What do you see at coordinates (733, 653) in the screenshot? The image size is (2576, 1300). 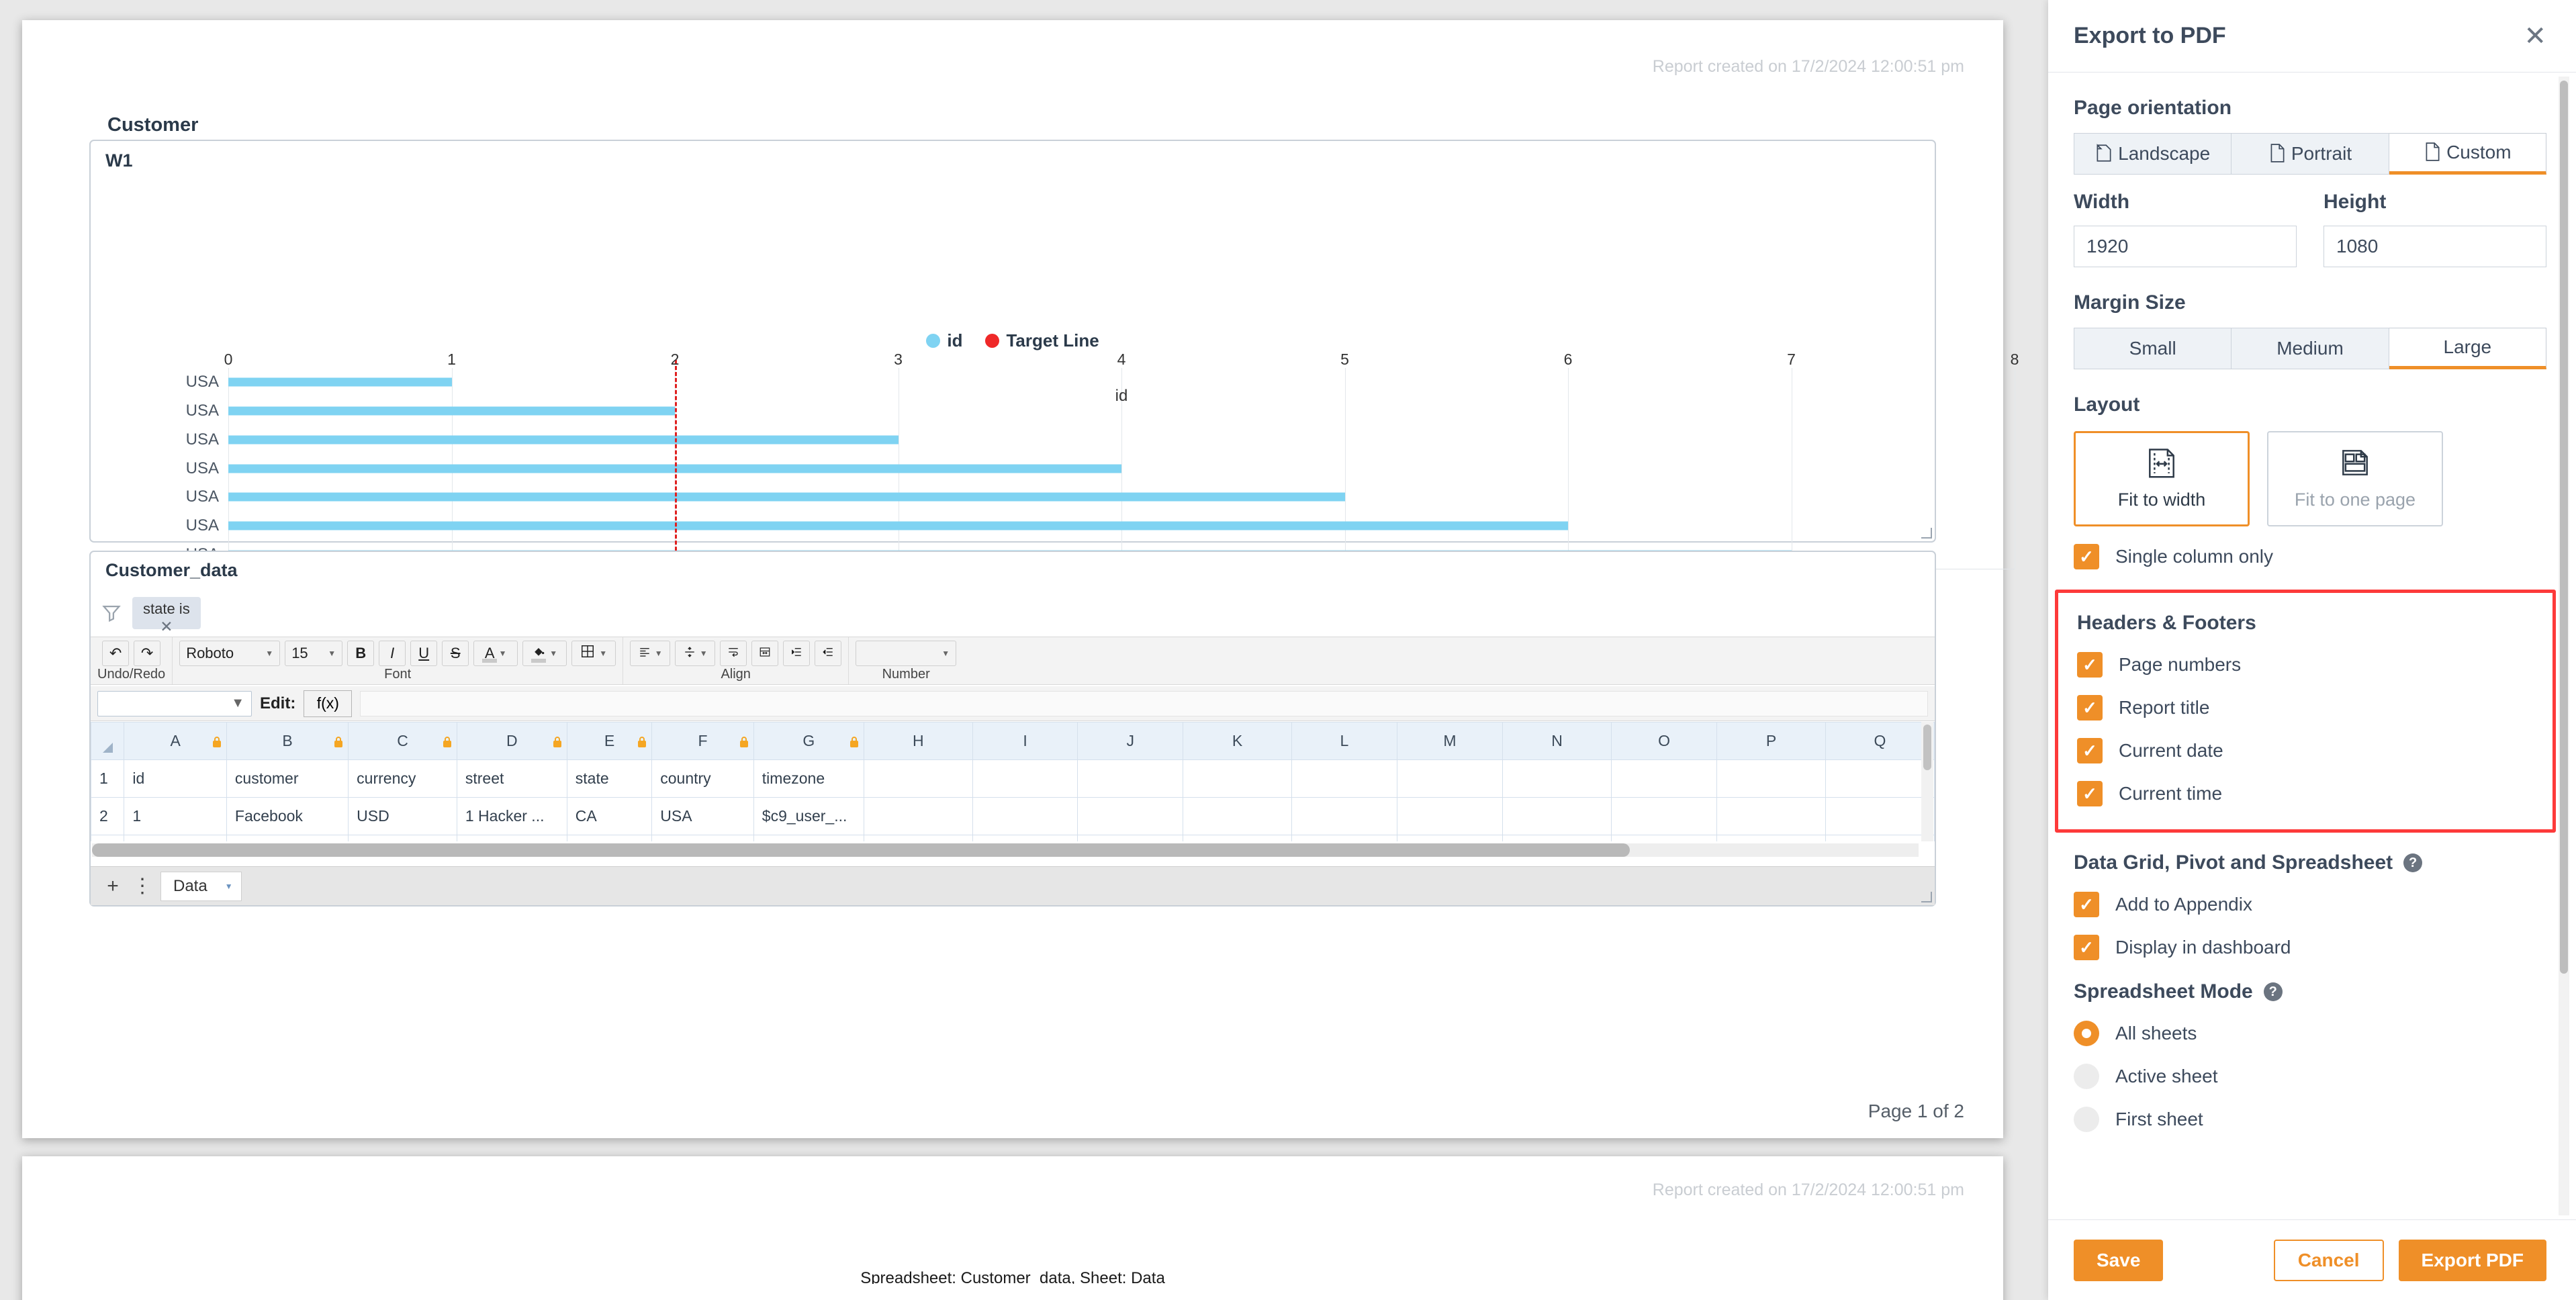 I see `wrap-text-button` at bounding box center [733, 653].